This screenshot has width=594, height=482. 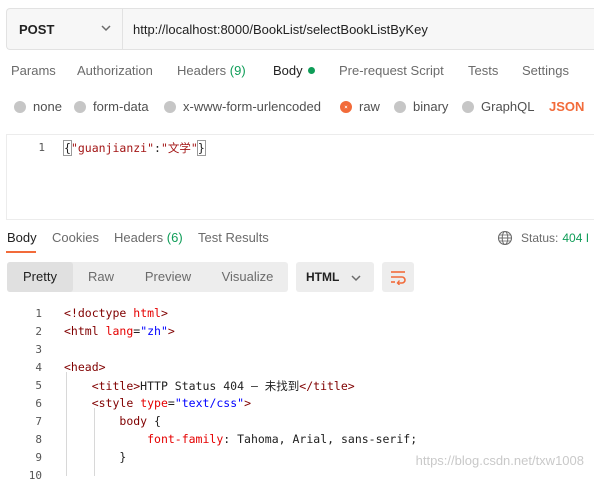 I want to click on line-number: 4, so click(x=38, y=367).